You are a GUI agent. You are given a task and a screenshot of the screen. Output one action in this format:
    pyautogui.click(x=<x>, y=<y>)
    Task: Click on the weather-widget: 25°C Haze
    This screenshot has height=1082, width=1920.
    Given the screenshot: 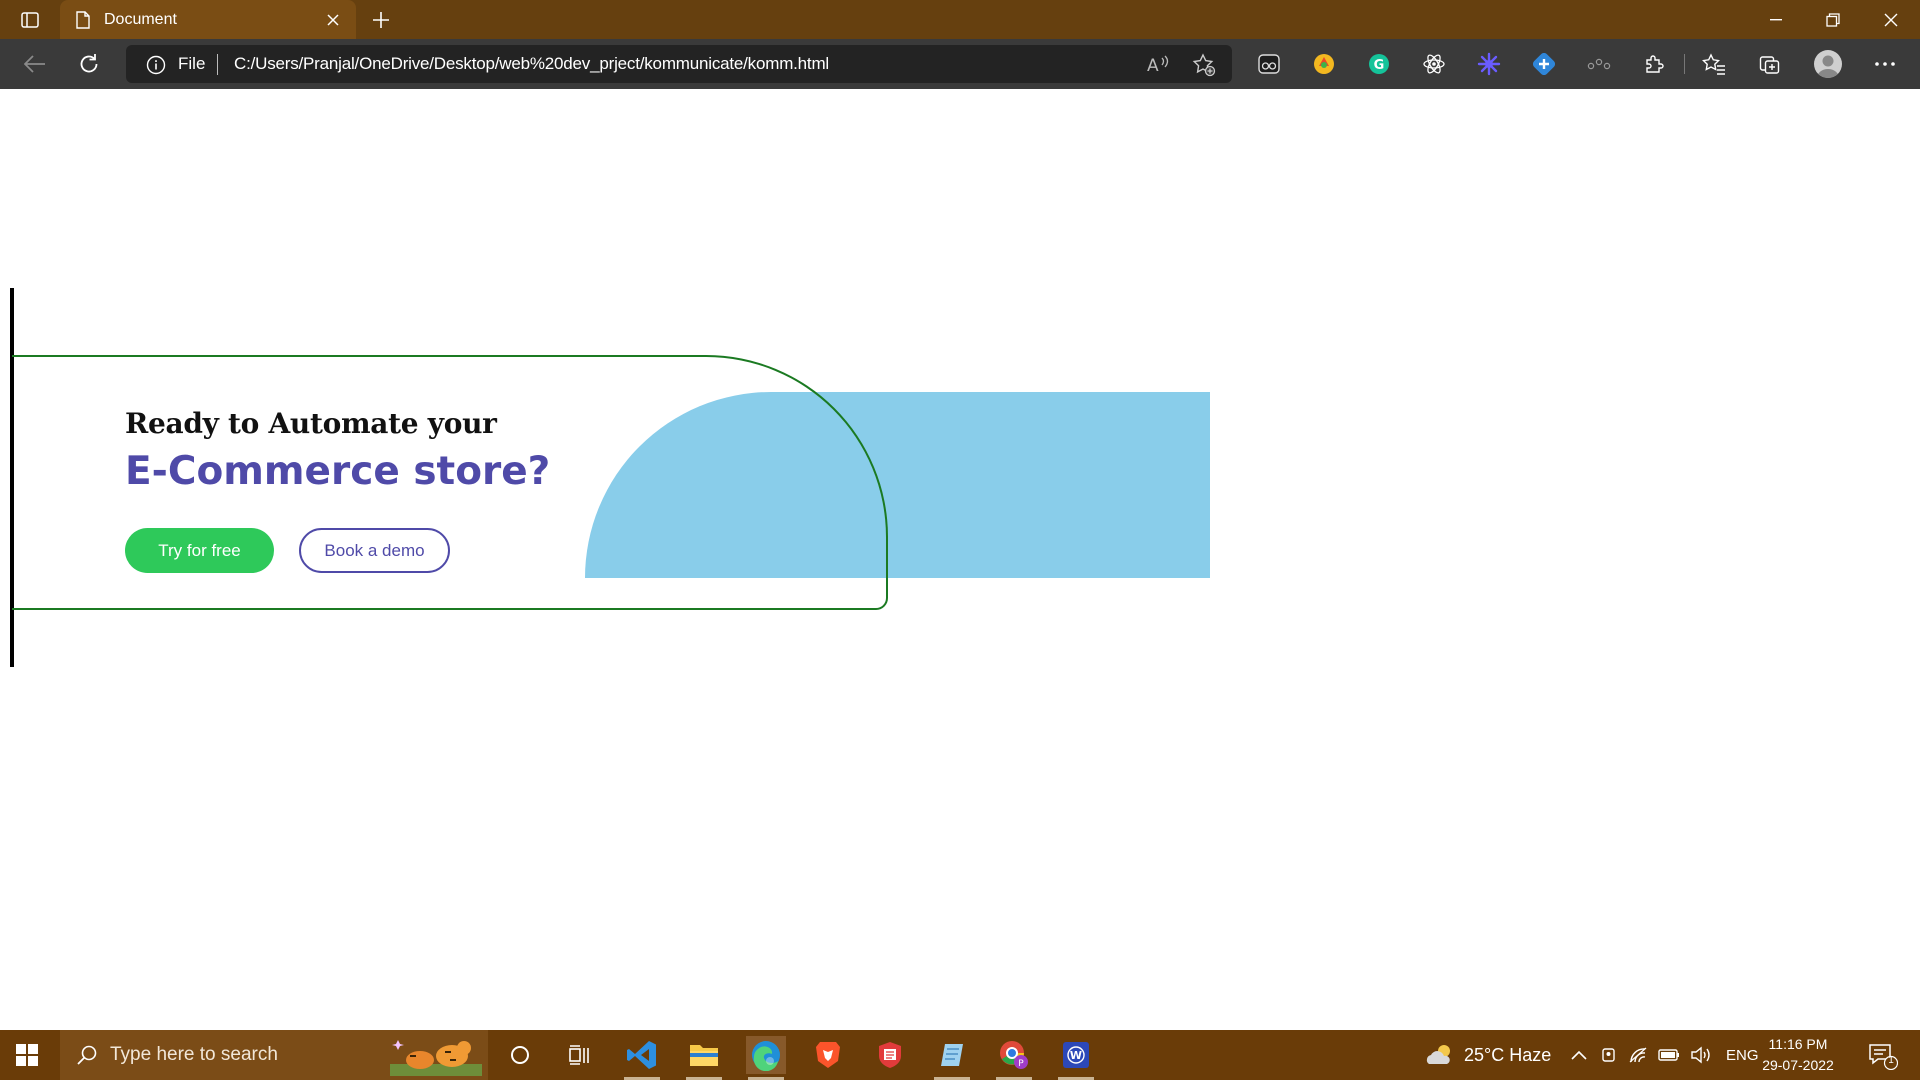 What is the action you would take?
    pyautogui.click(x=1487, y=1055)
    